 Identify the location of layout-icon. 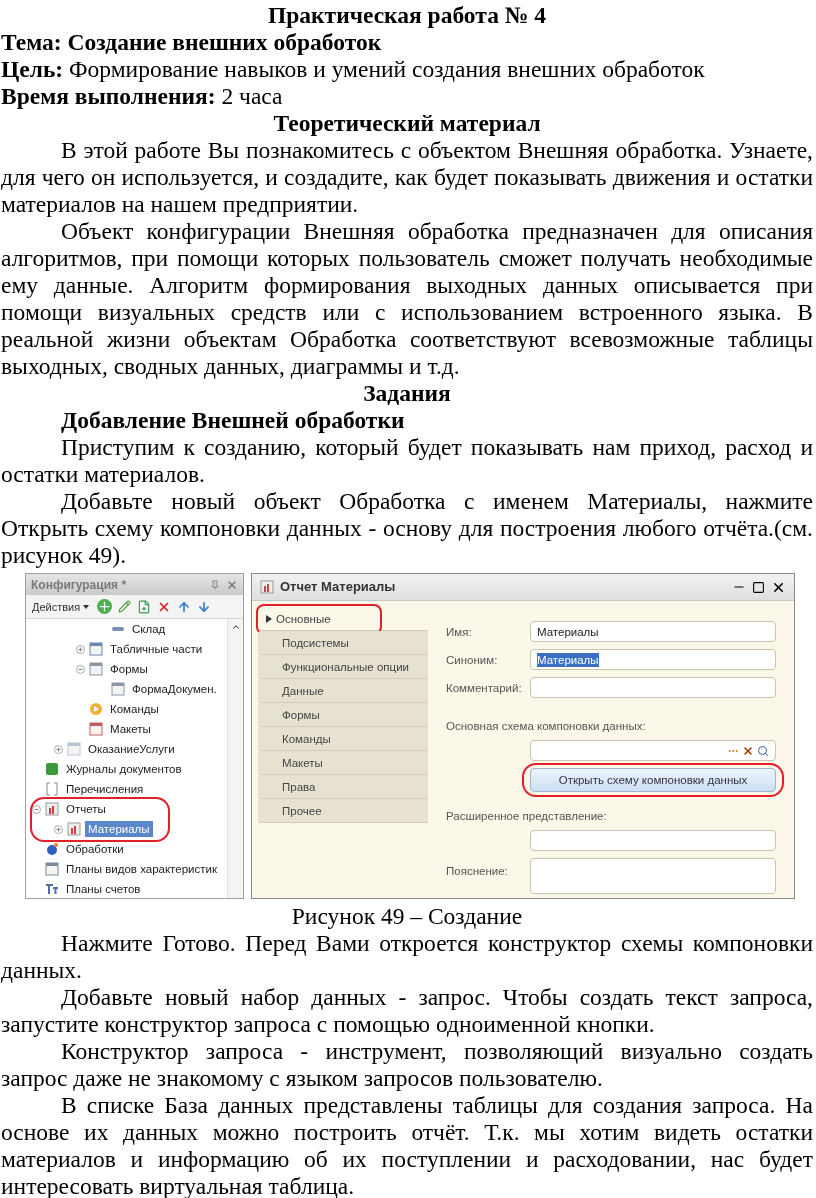
(96, 729).